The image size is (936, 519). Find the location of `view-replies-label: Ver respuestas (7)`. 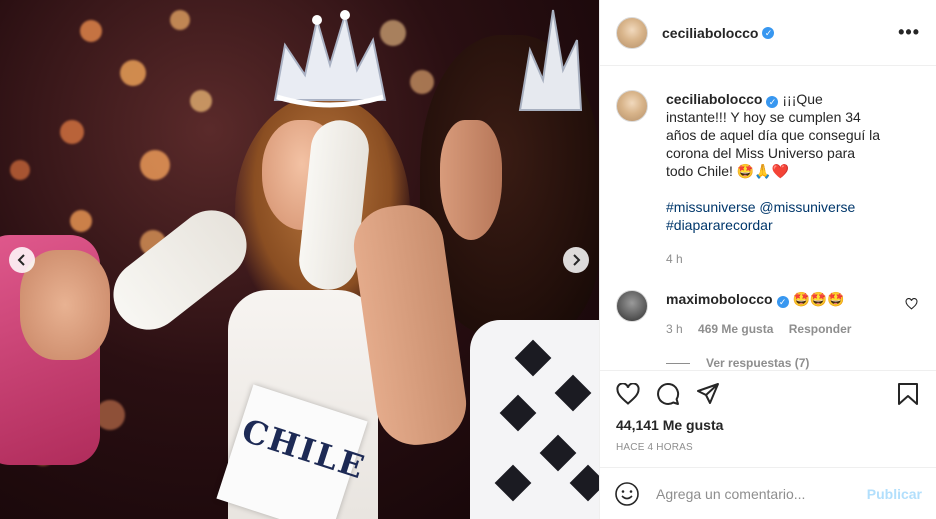

view-replies-label: Ver respuestas (7) is located at coordinates (758, 363).